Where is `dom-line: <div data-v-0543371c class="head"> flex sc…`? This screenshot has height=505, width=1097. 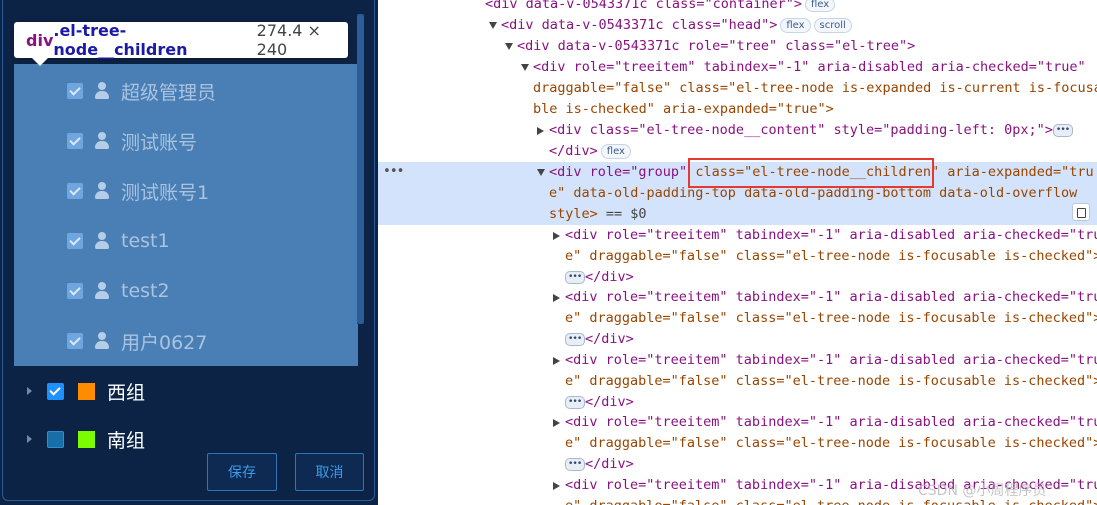 dom-line: <div data-v-0543371c class="head"> flex sc… is located at coordinates (676, 25).